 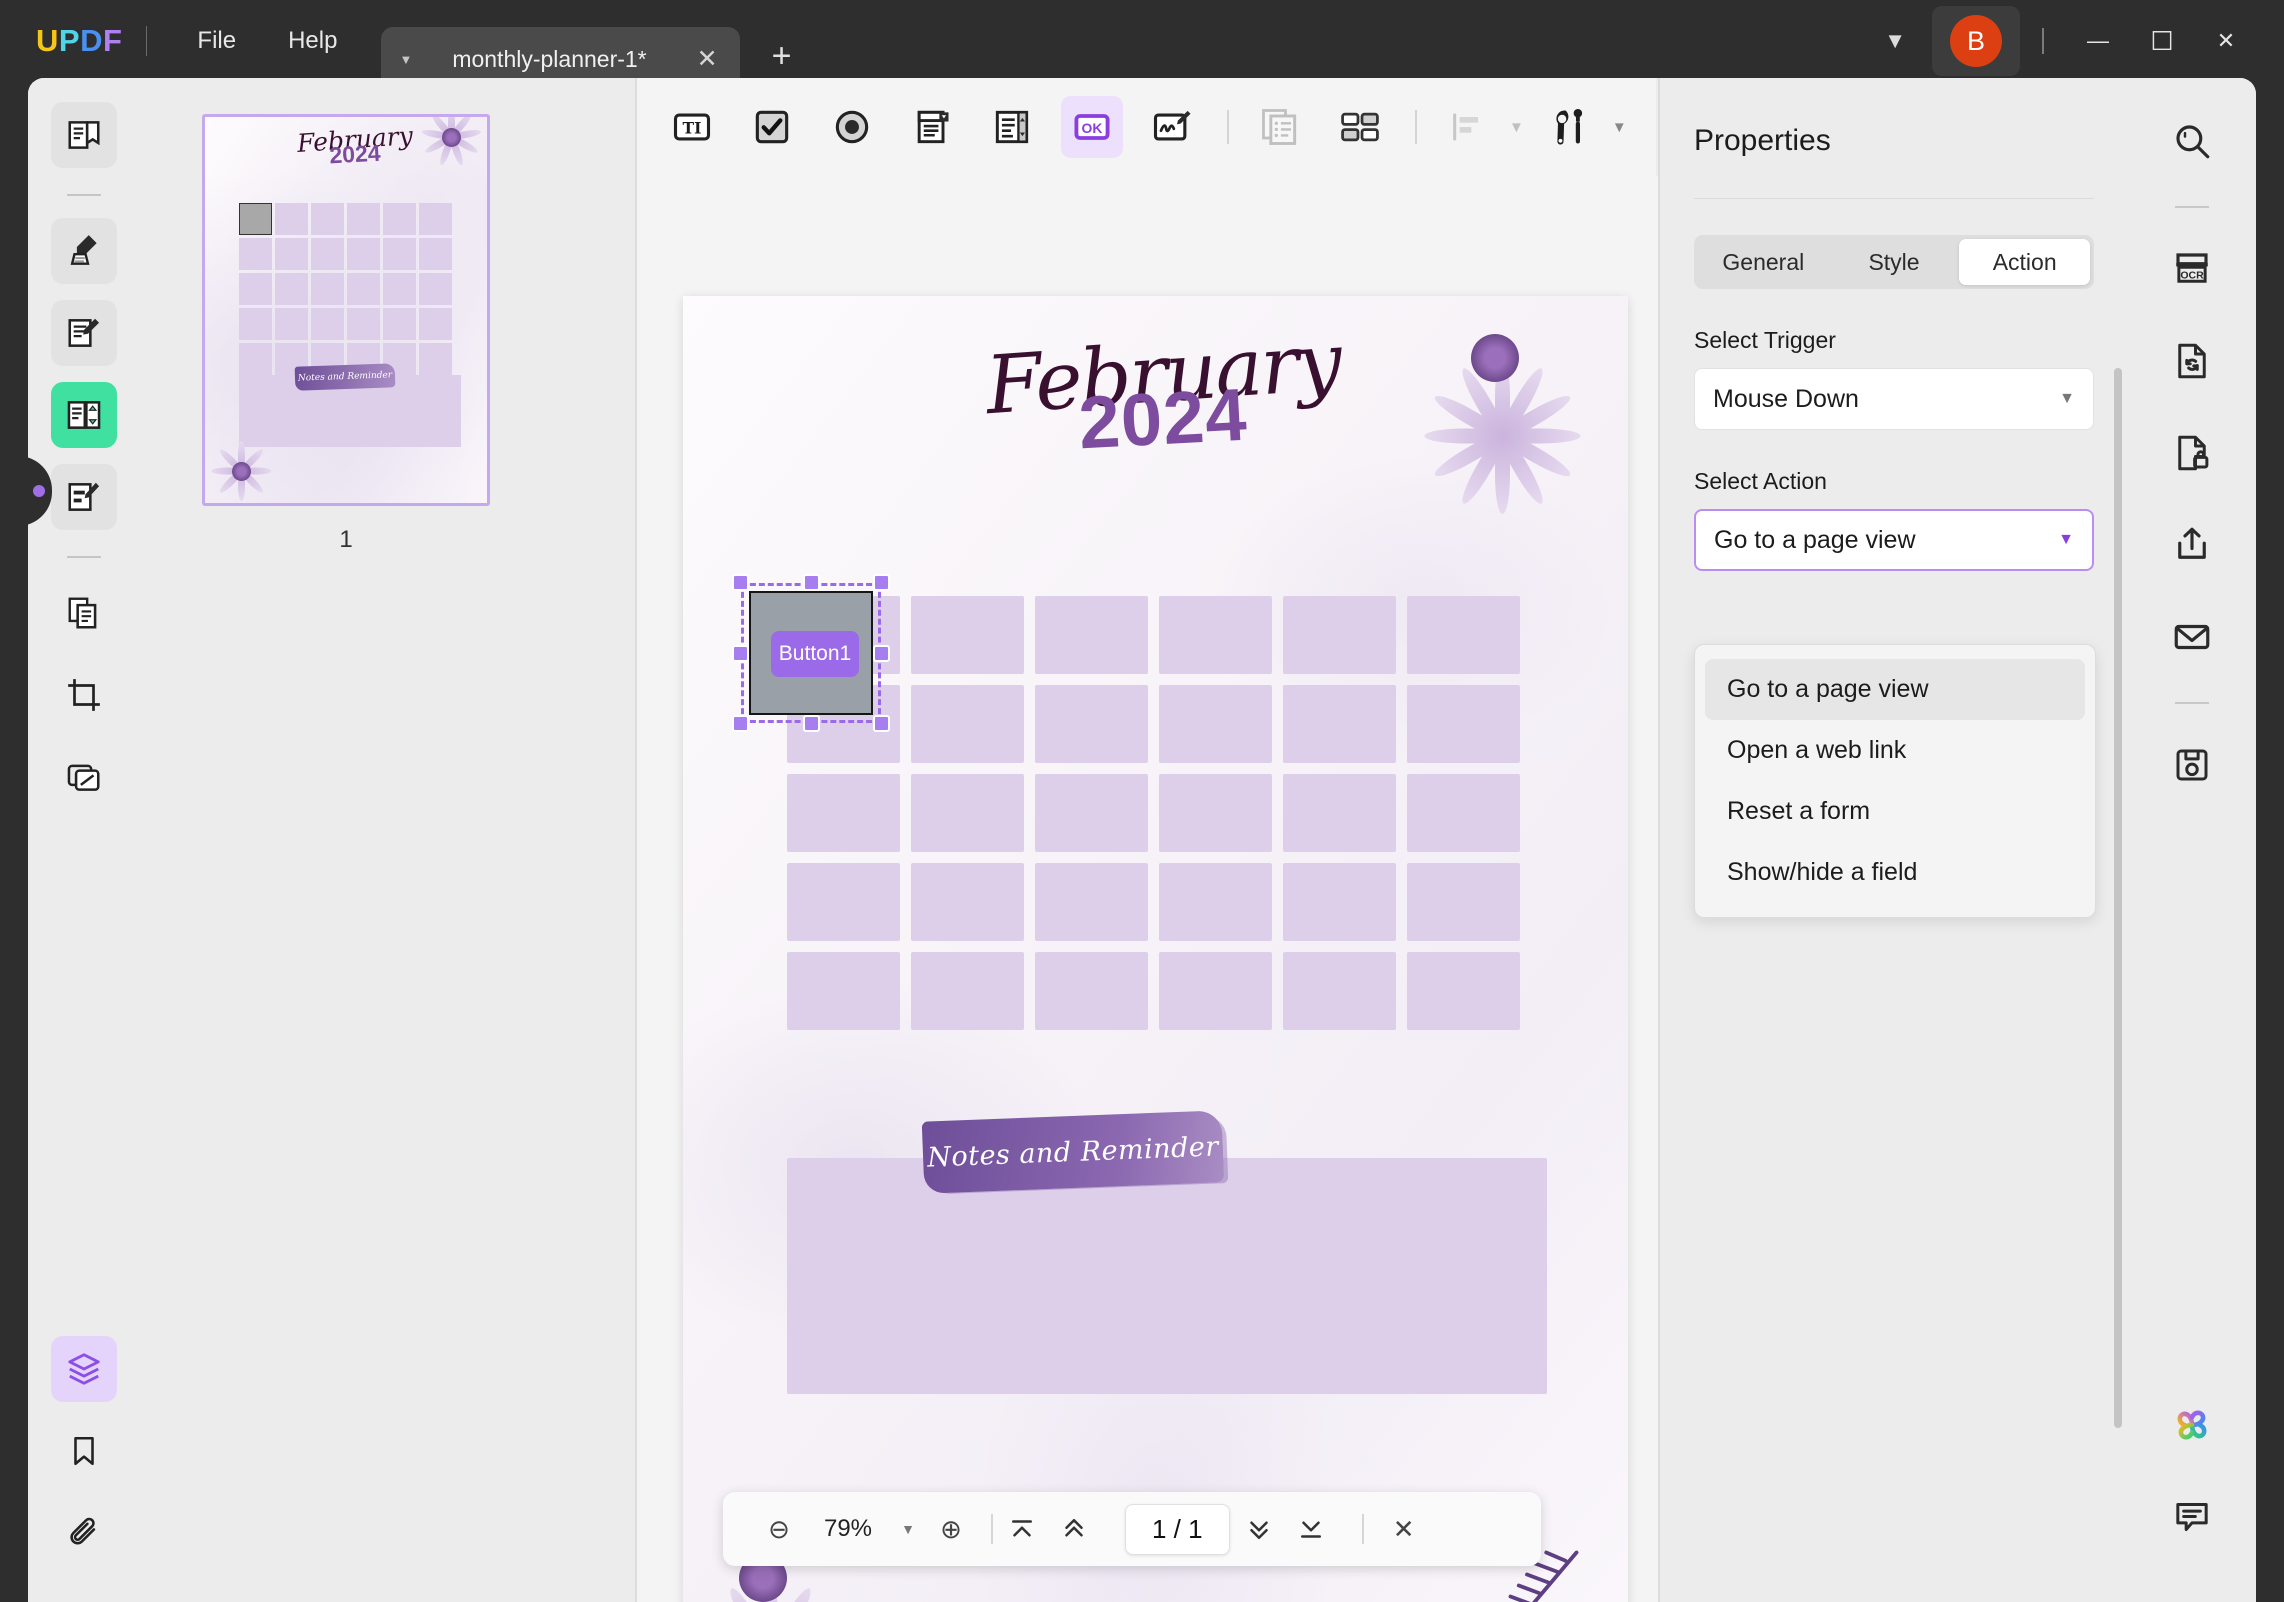 What do you see at coordinates (707, 59) in the screenshot?
I see `tab-close-icon: ✕` at bounding box center [707, 59].